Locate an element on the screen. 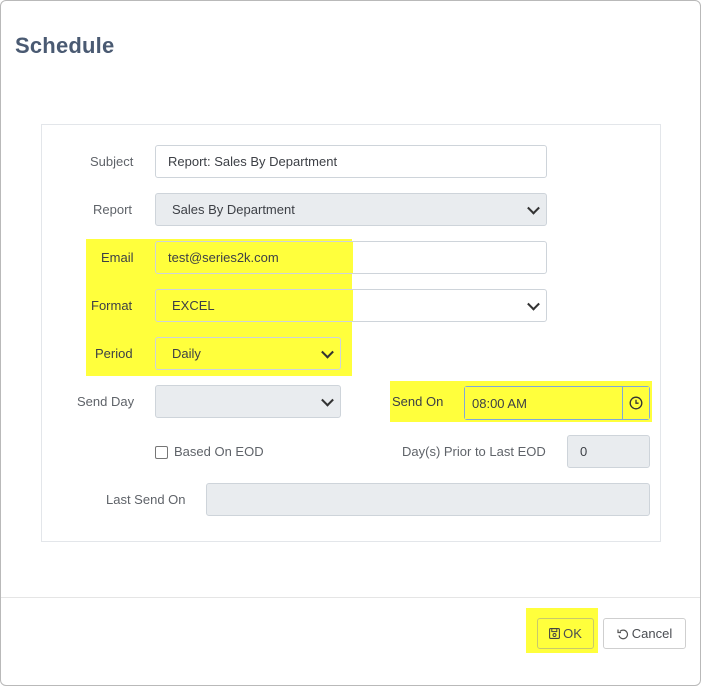 The height and width of the screenshot is (686, 701). email-value: test@series2k.com is located at coordinates (223, 257).